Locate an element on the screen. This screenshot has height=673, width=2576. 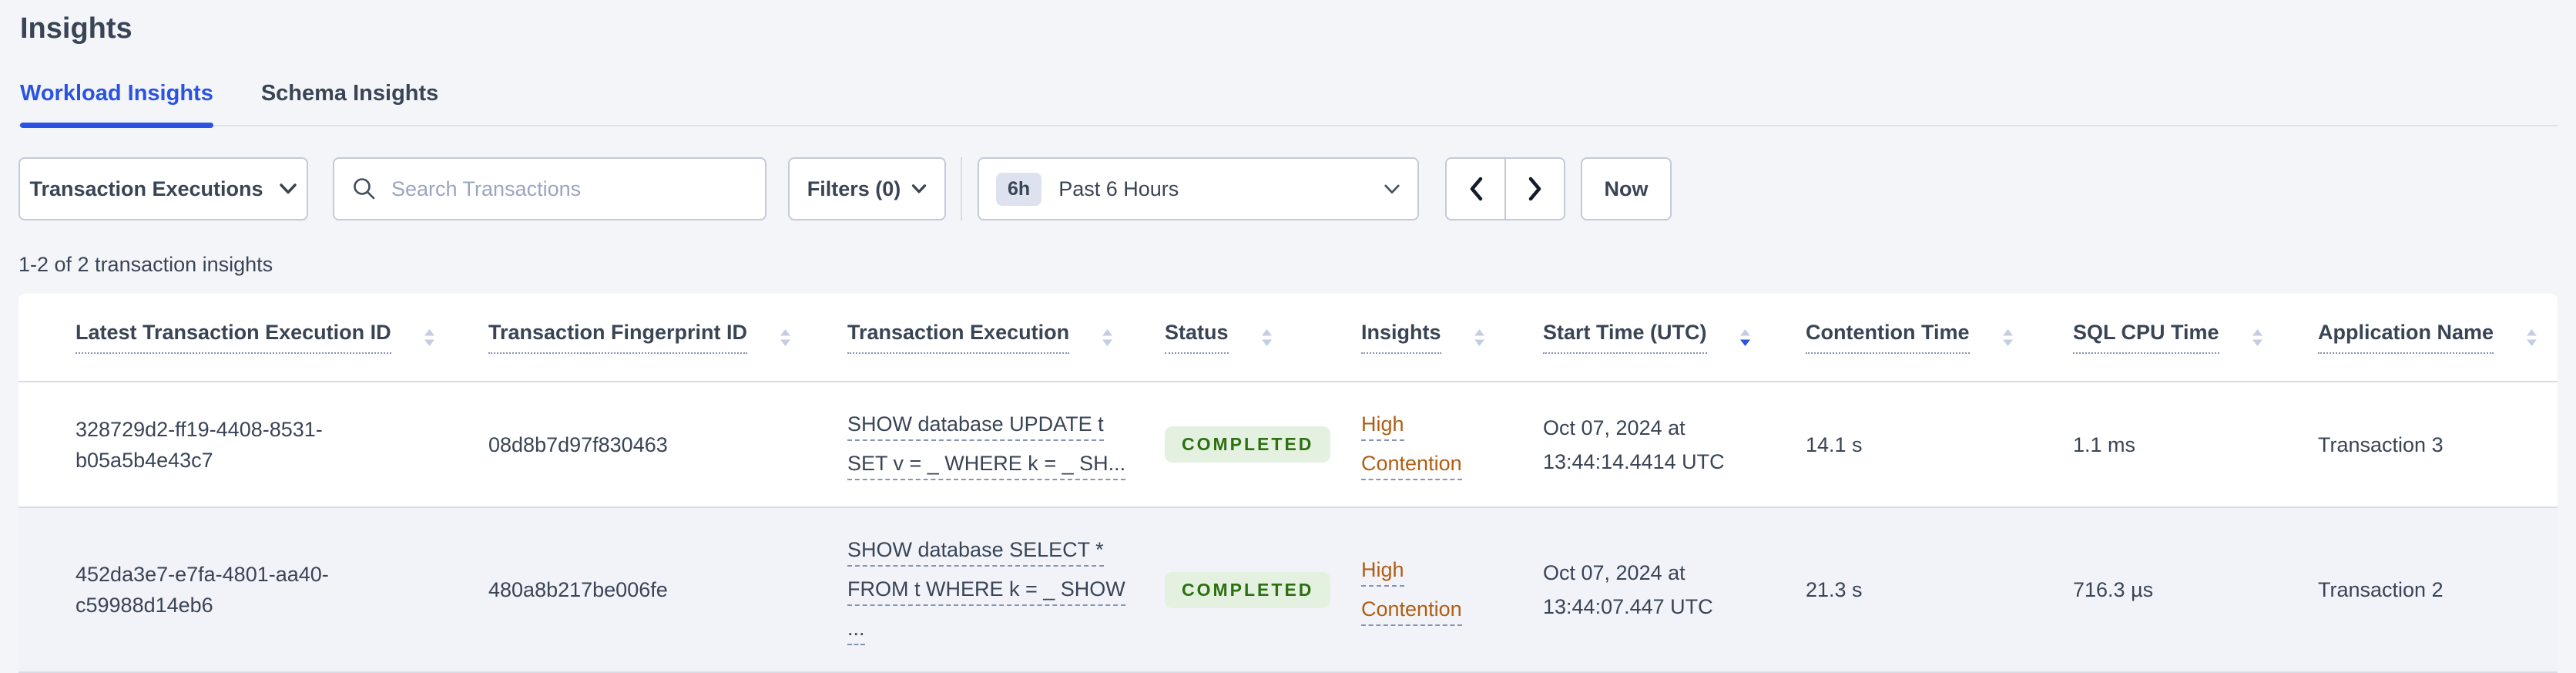
time-range-arrows is located at coordinates (1505, 189).